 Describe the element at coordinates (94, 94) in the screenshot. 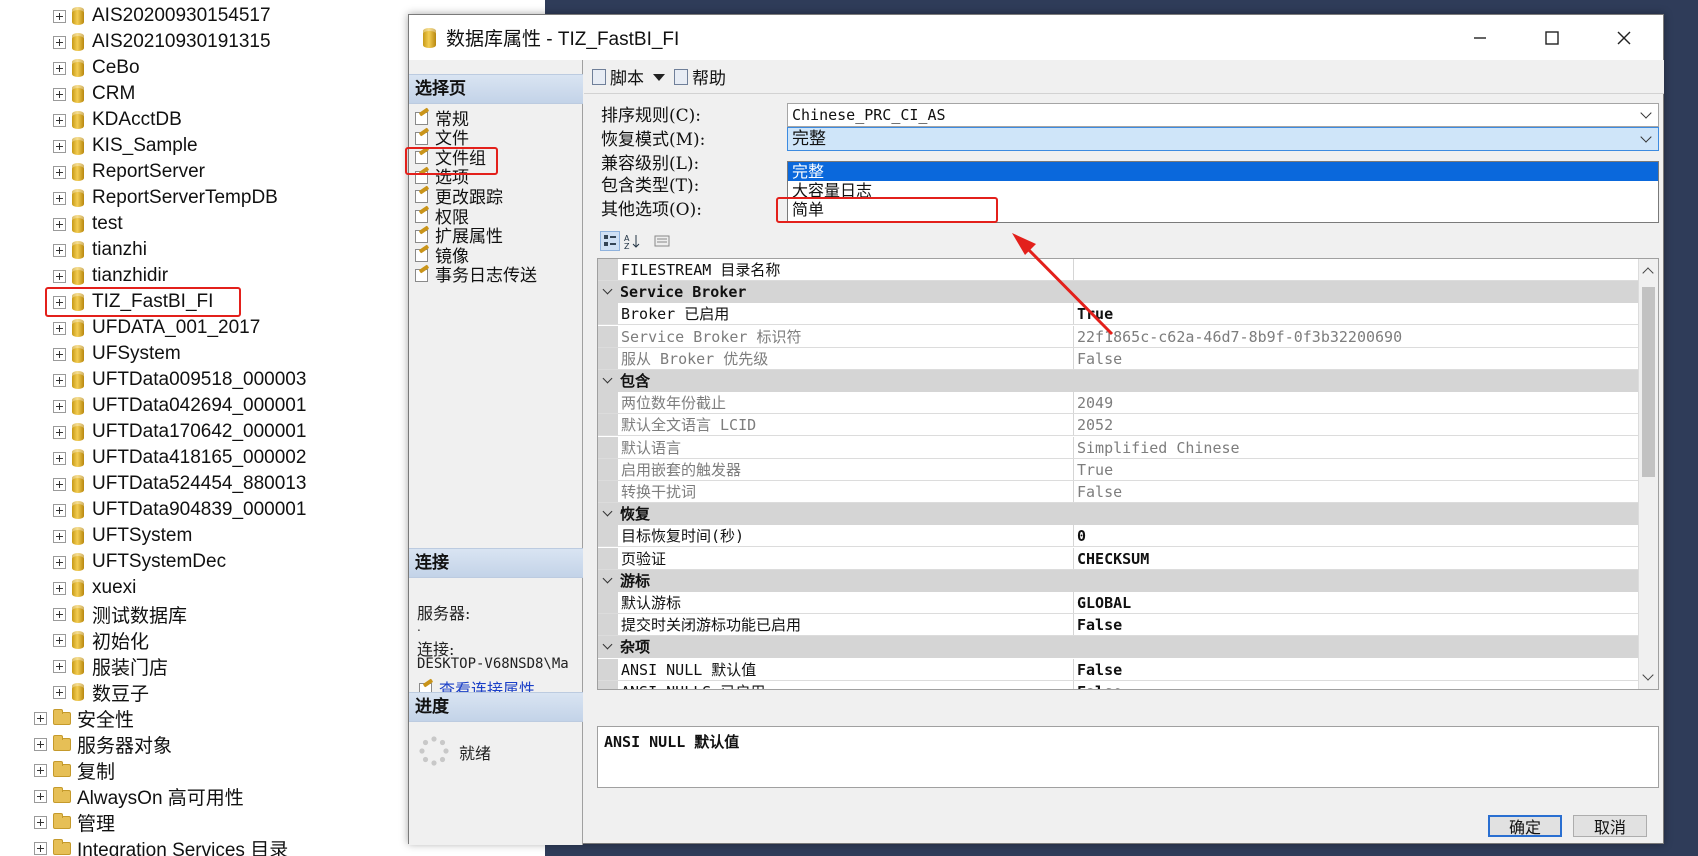

I see `explorer-database-item: CRM` at that location.